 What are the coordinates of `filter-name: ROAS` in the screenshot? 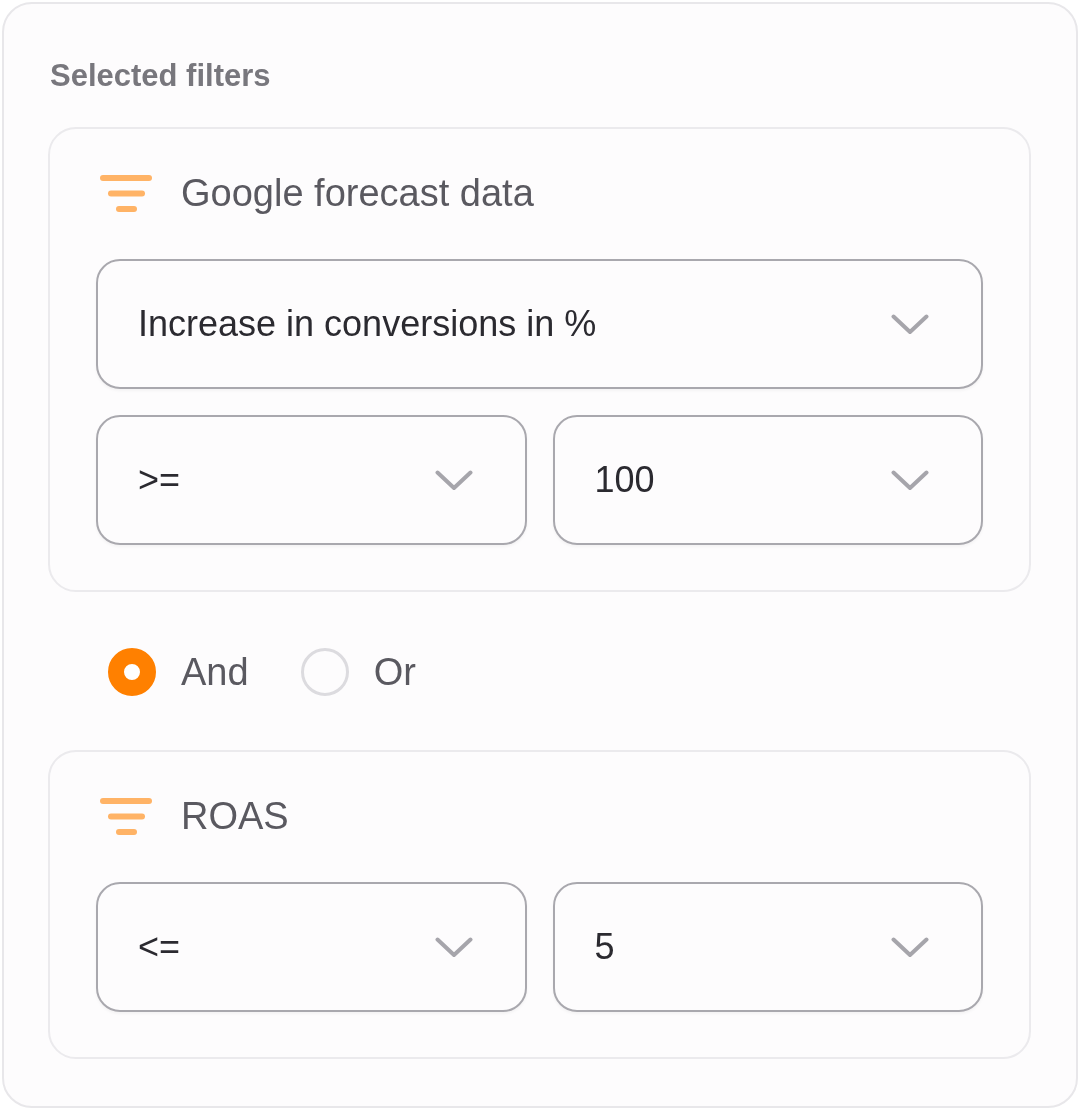 It's located at (235, 816).